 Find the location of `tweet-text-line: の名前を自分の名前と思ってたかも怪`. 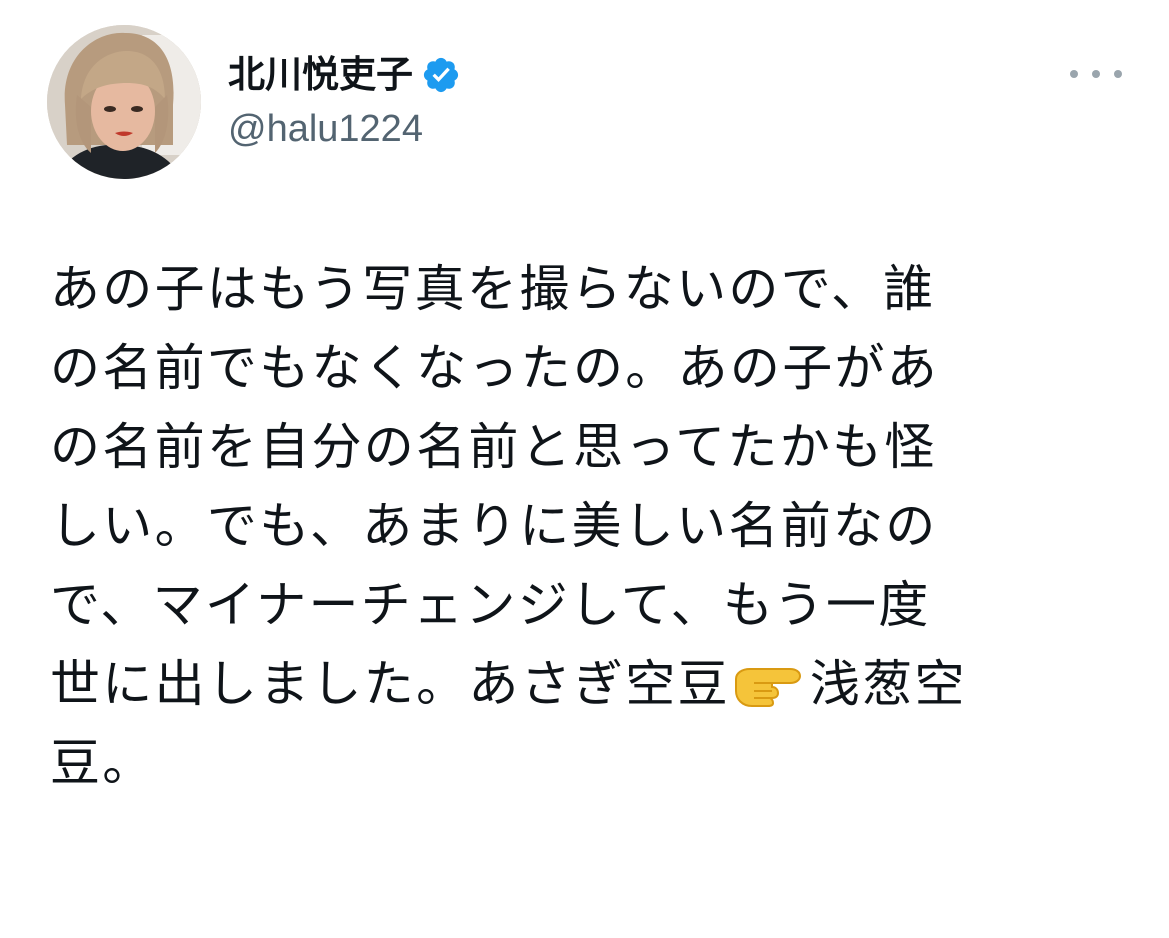

tweet-text-line: の名前を自分の名前と思ってたかも怪 is located at coordinates (493, 447).